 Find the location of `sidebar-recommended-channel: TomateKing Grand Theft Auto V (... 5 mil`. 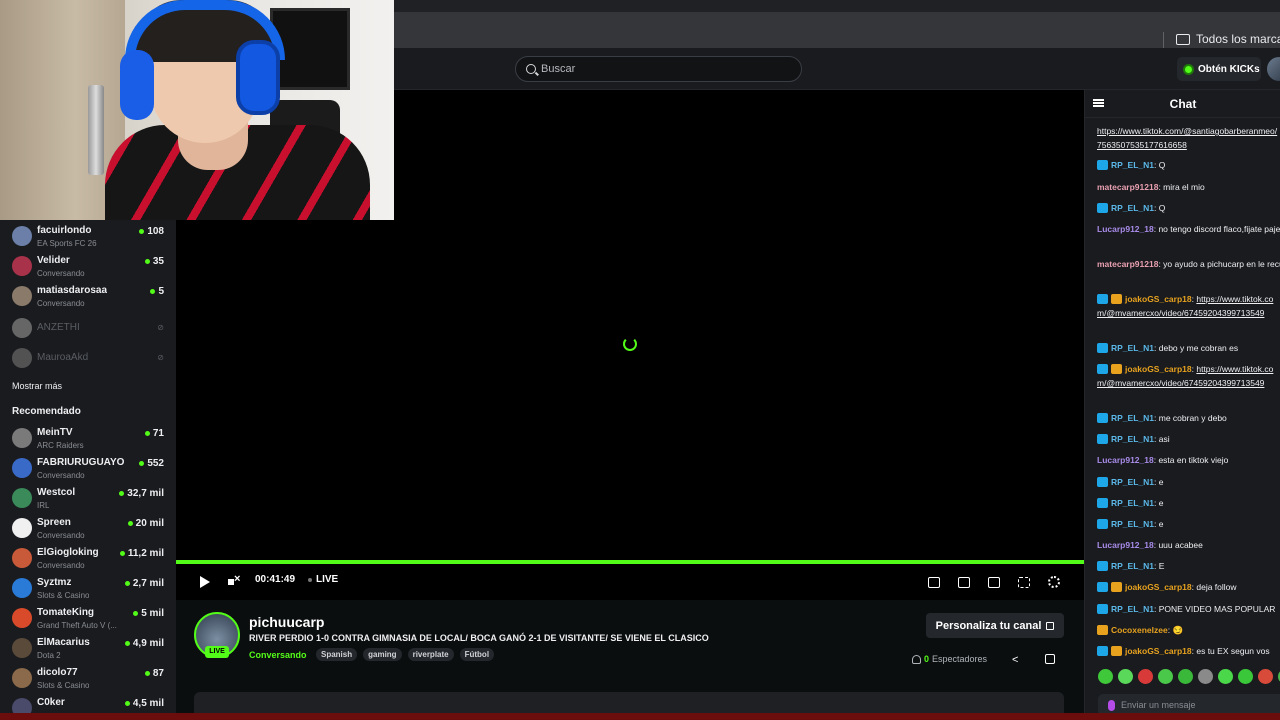

sidebar-recommended-channel: TomateKing Grand Theft Auto V (... 5 mil is located at coordinates (88, 619).